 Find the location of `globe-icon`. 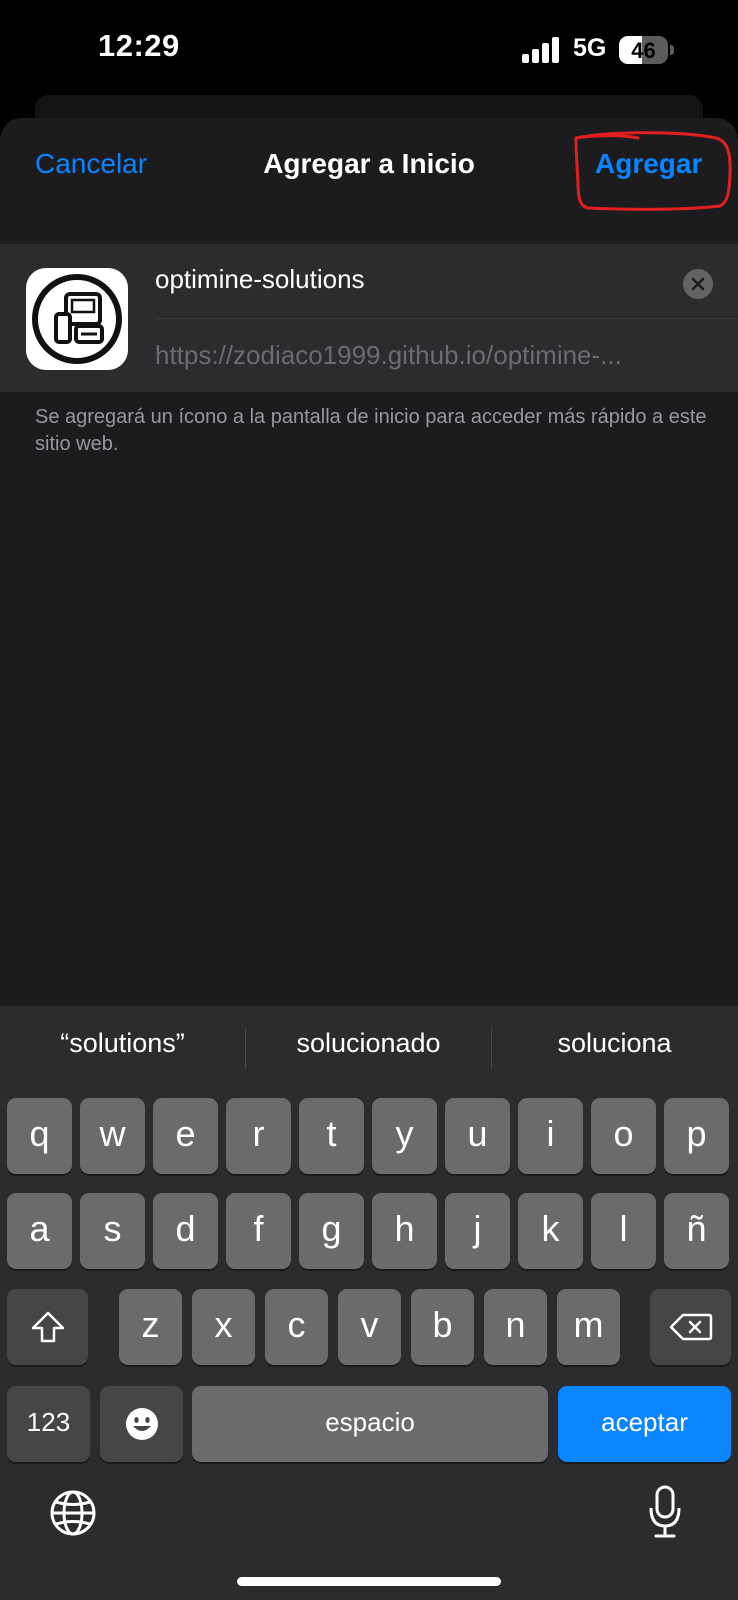

globe-icon is located at coordinates (73, 1515).